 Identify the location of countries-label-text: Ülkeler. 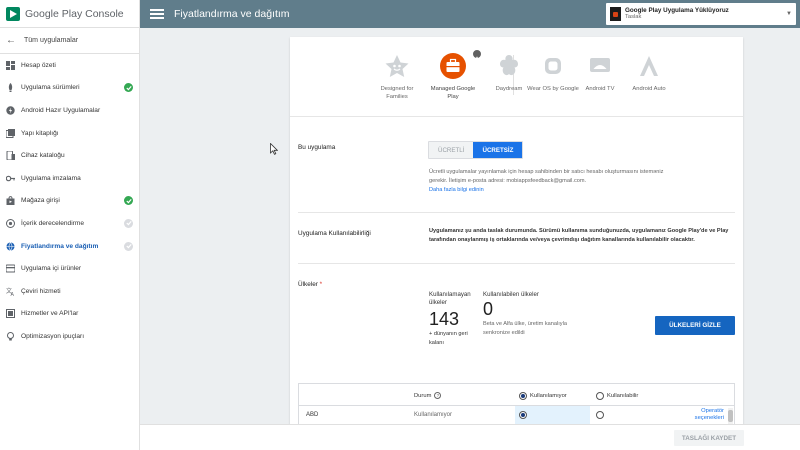
(308, 284).